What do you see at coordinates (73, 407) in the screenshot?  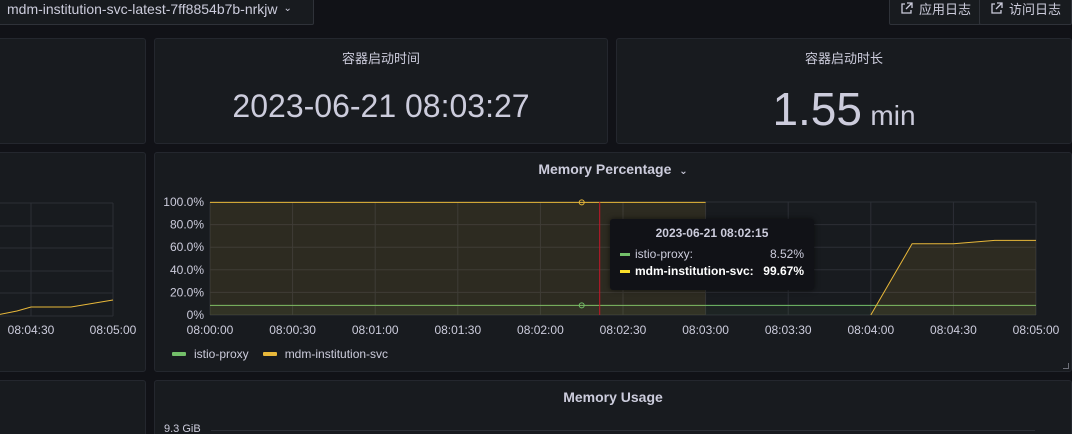 I see `bottom-left-panel` at bounding box center [73, 407].